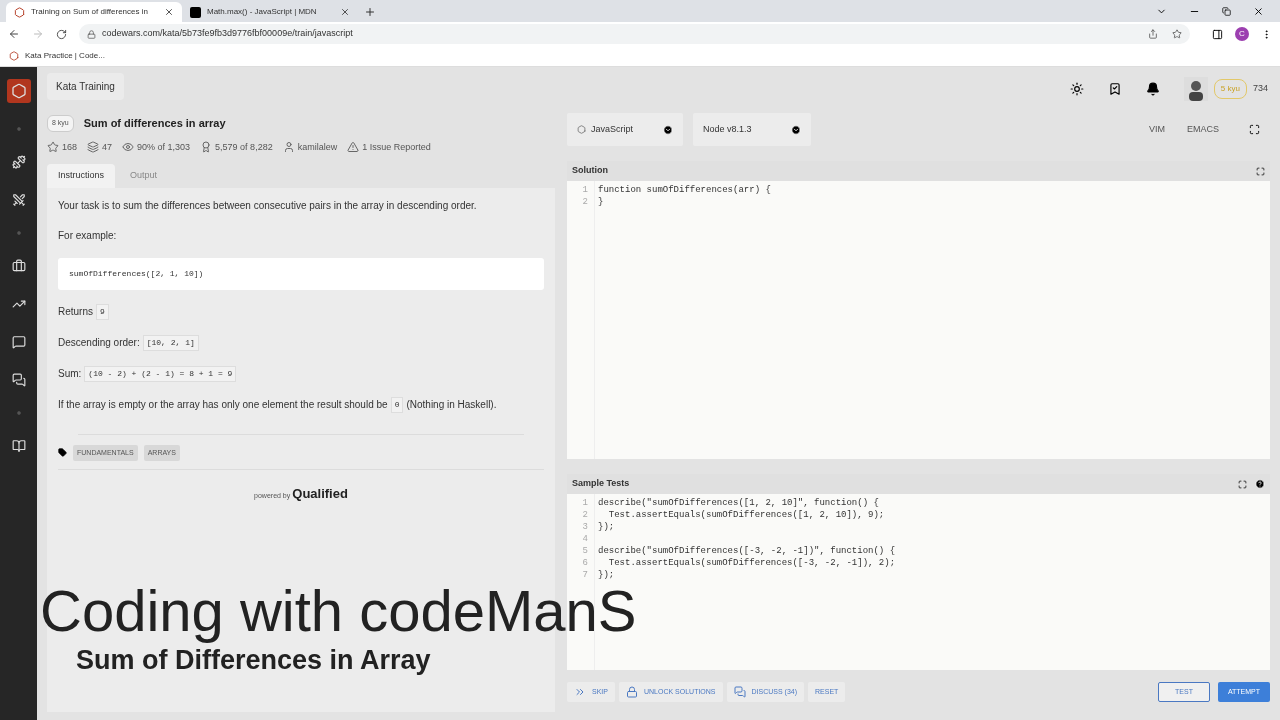 This screenshot has width=1280, height=720. What do you see at coordinates (396, 147) in the screenshot?
I see `stat-text: 1 Issue Reported` at bounding box center [396, 147].